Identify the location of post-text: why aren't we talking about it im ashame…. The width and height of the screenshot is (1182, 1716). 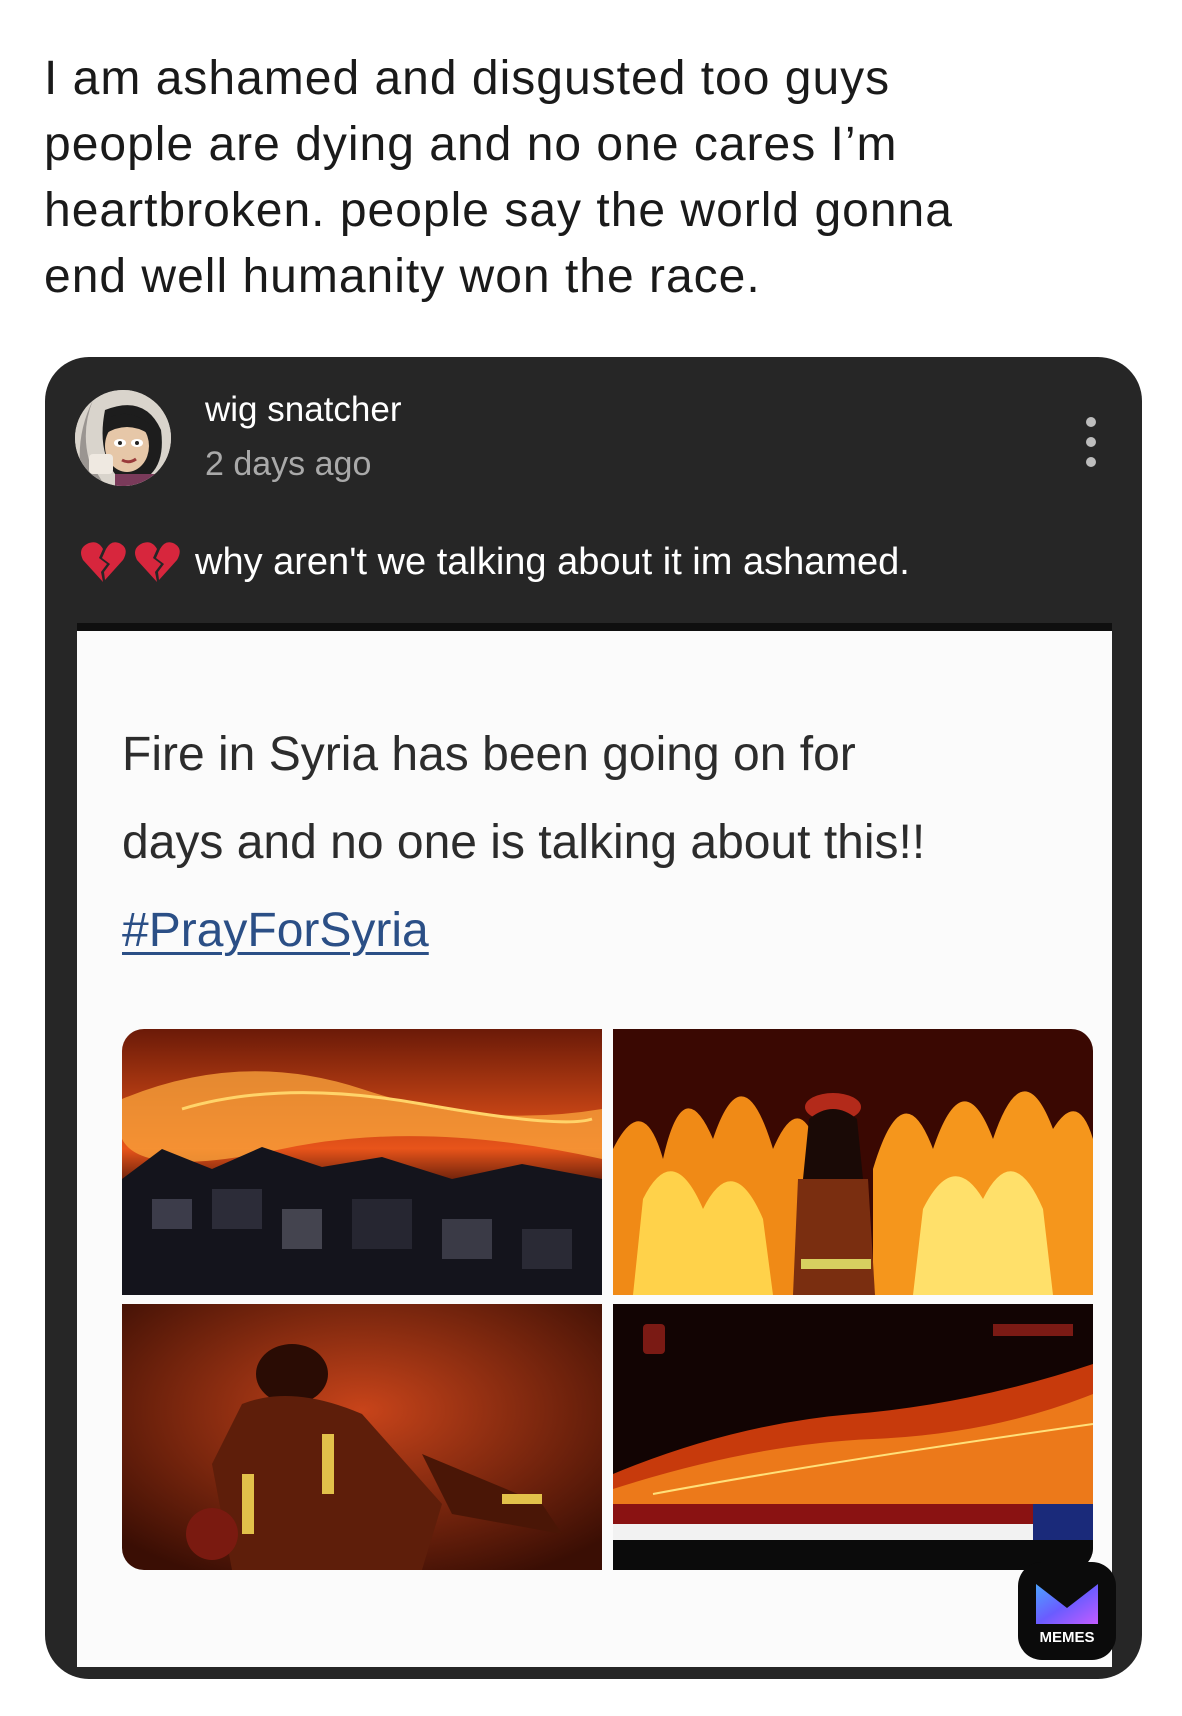
(552, 561).